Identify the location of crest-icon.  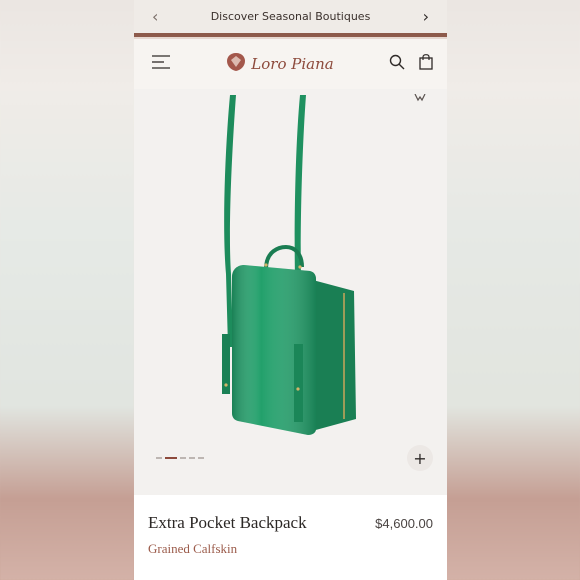
(236, 64).